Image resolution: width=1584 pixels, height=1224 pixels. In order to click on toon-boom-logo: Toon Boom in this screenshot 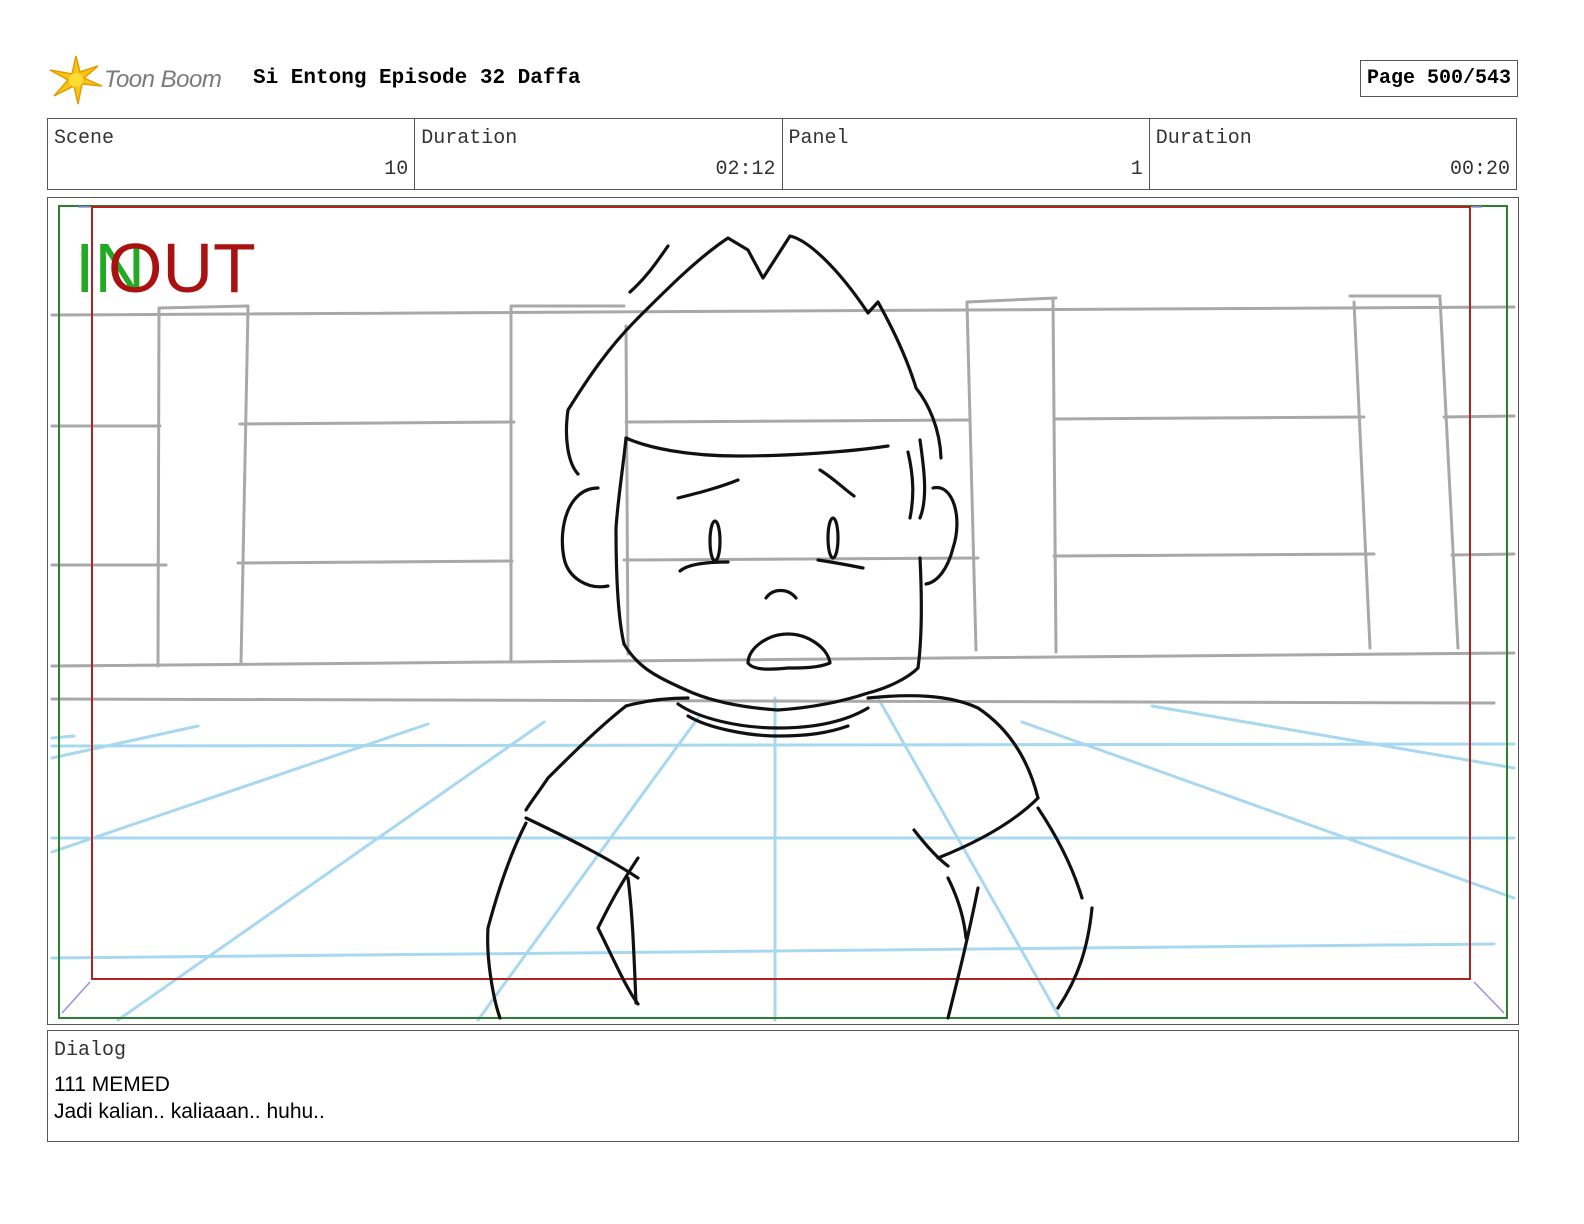, I will do `click(148, 80)`.